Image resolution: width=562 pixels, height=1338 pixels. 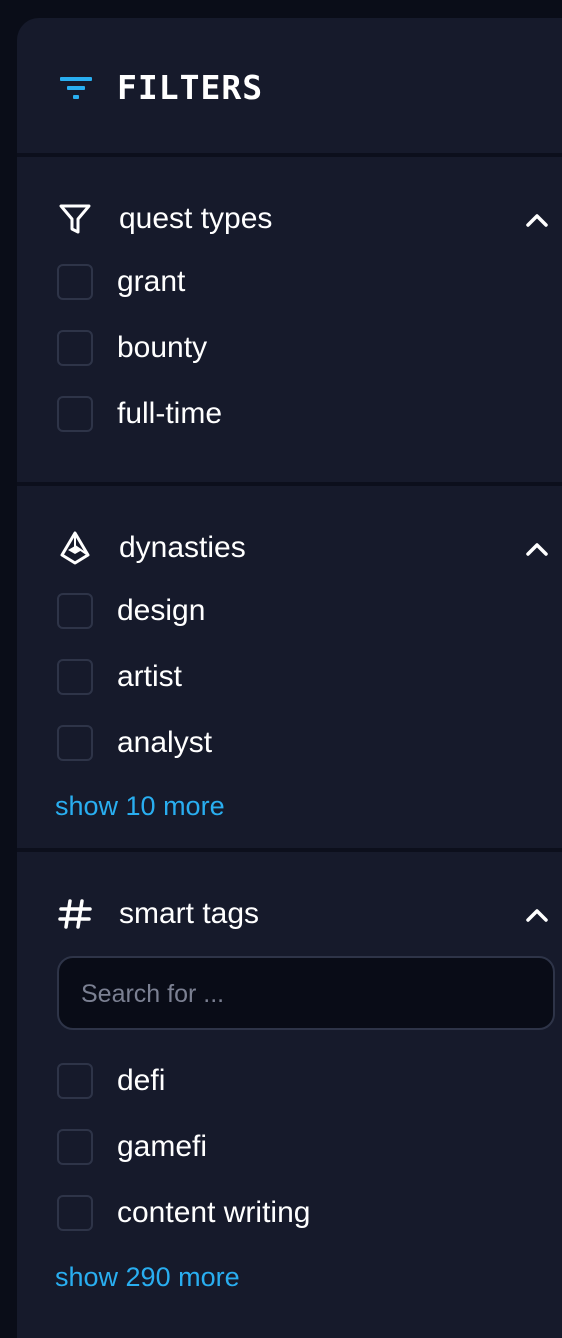 What do you see at coordinates (287, 1083) in the screenshot?
I see `option-defi: defi` at bounding box center [287, 1083].